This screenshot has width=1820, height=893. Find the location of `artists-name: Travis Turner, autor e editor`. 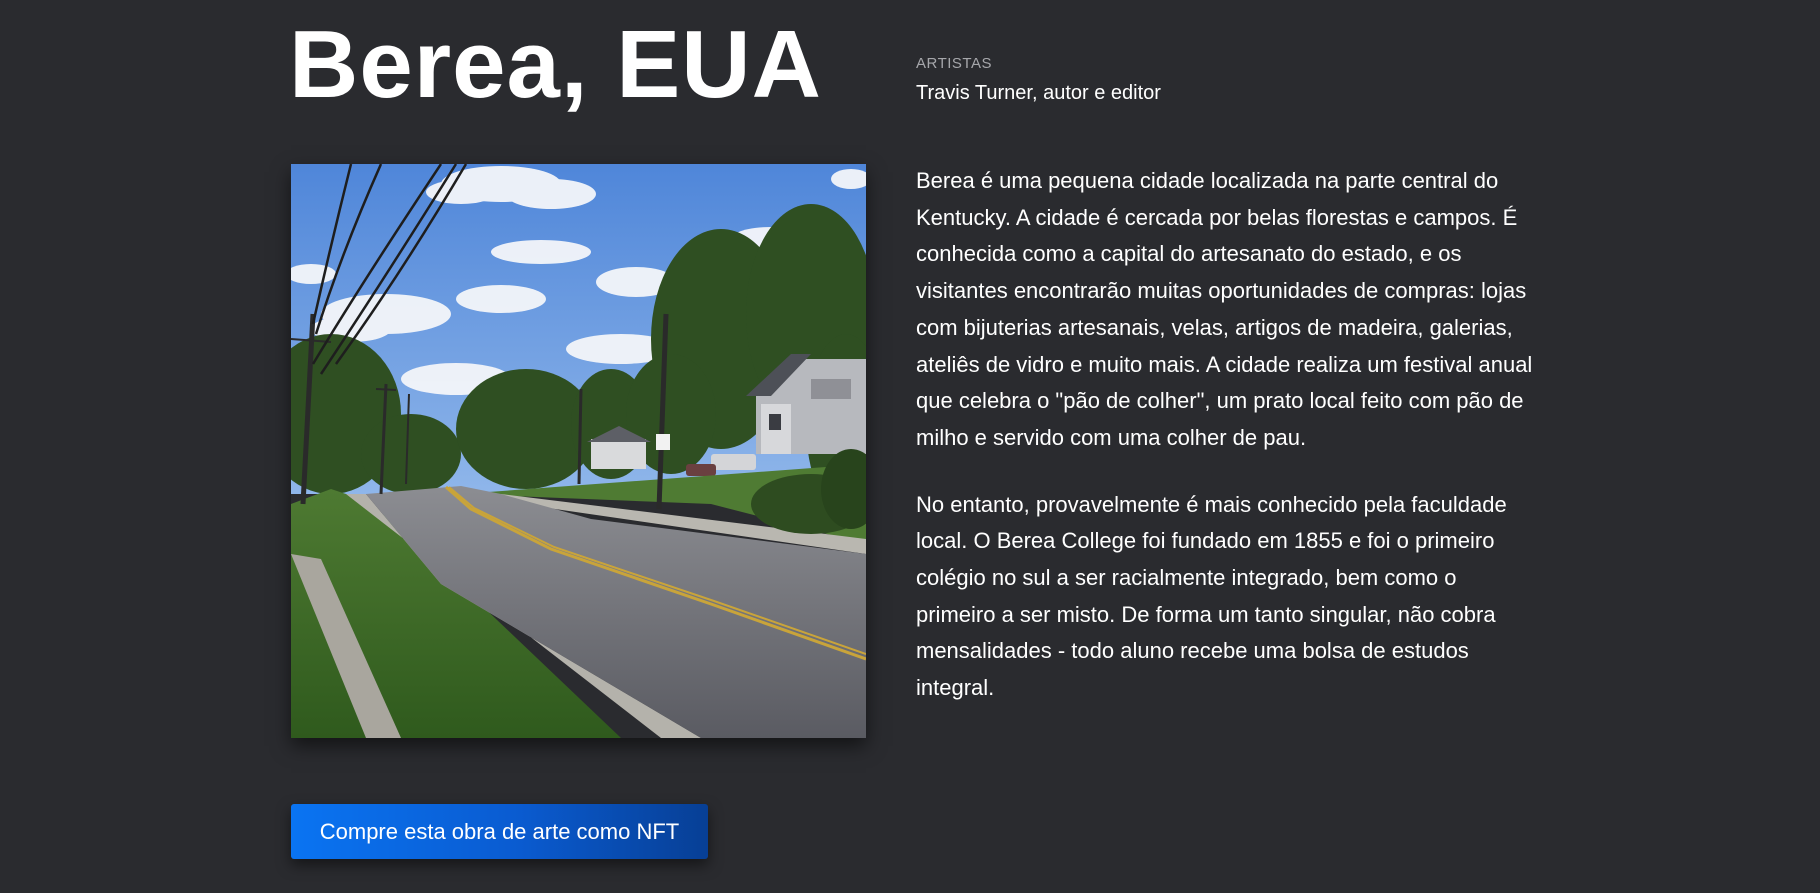

artists-name: Travis Turner, autor e editor is located at coordinates (1038, 93).